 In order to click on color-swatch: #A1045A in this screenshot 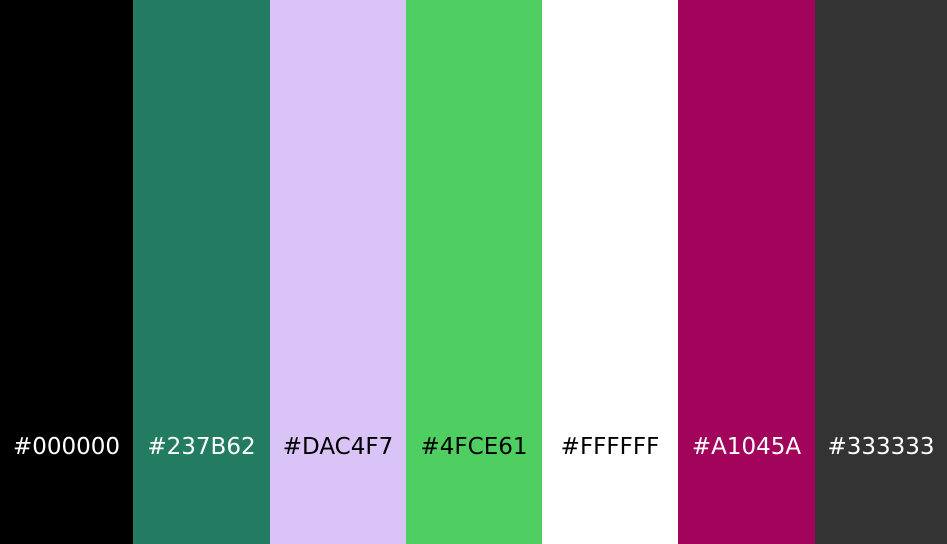, I will do `click(746, 272)`.